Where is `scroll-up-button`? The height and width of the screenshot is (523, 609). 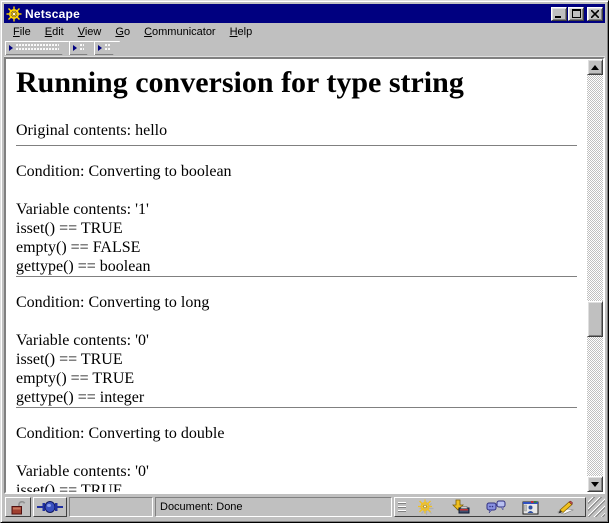
scroll-up-button is located at coordinates (595, 67).